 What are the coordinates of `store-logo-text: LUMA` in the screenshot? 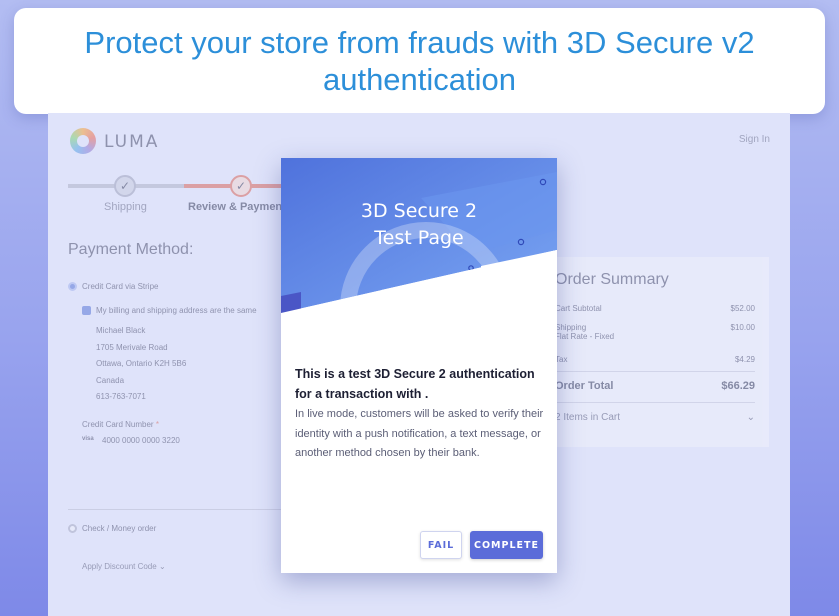 It's located at (132, 142).